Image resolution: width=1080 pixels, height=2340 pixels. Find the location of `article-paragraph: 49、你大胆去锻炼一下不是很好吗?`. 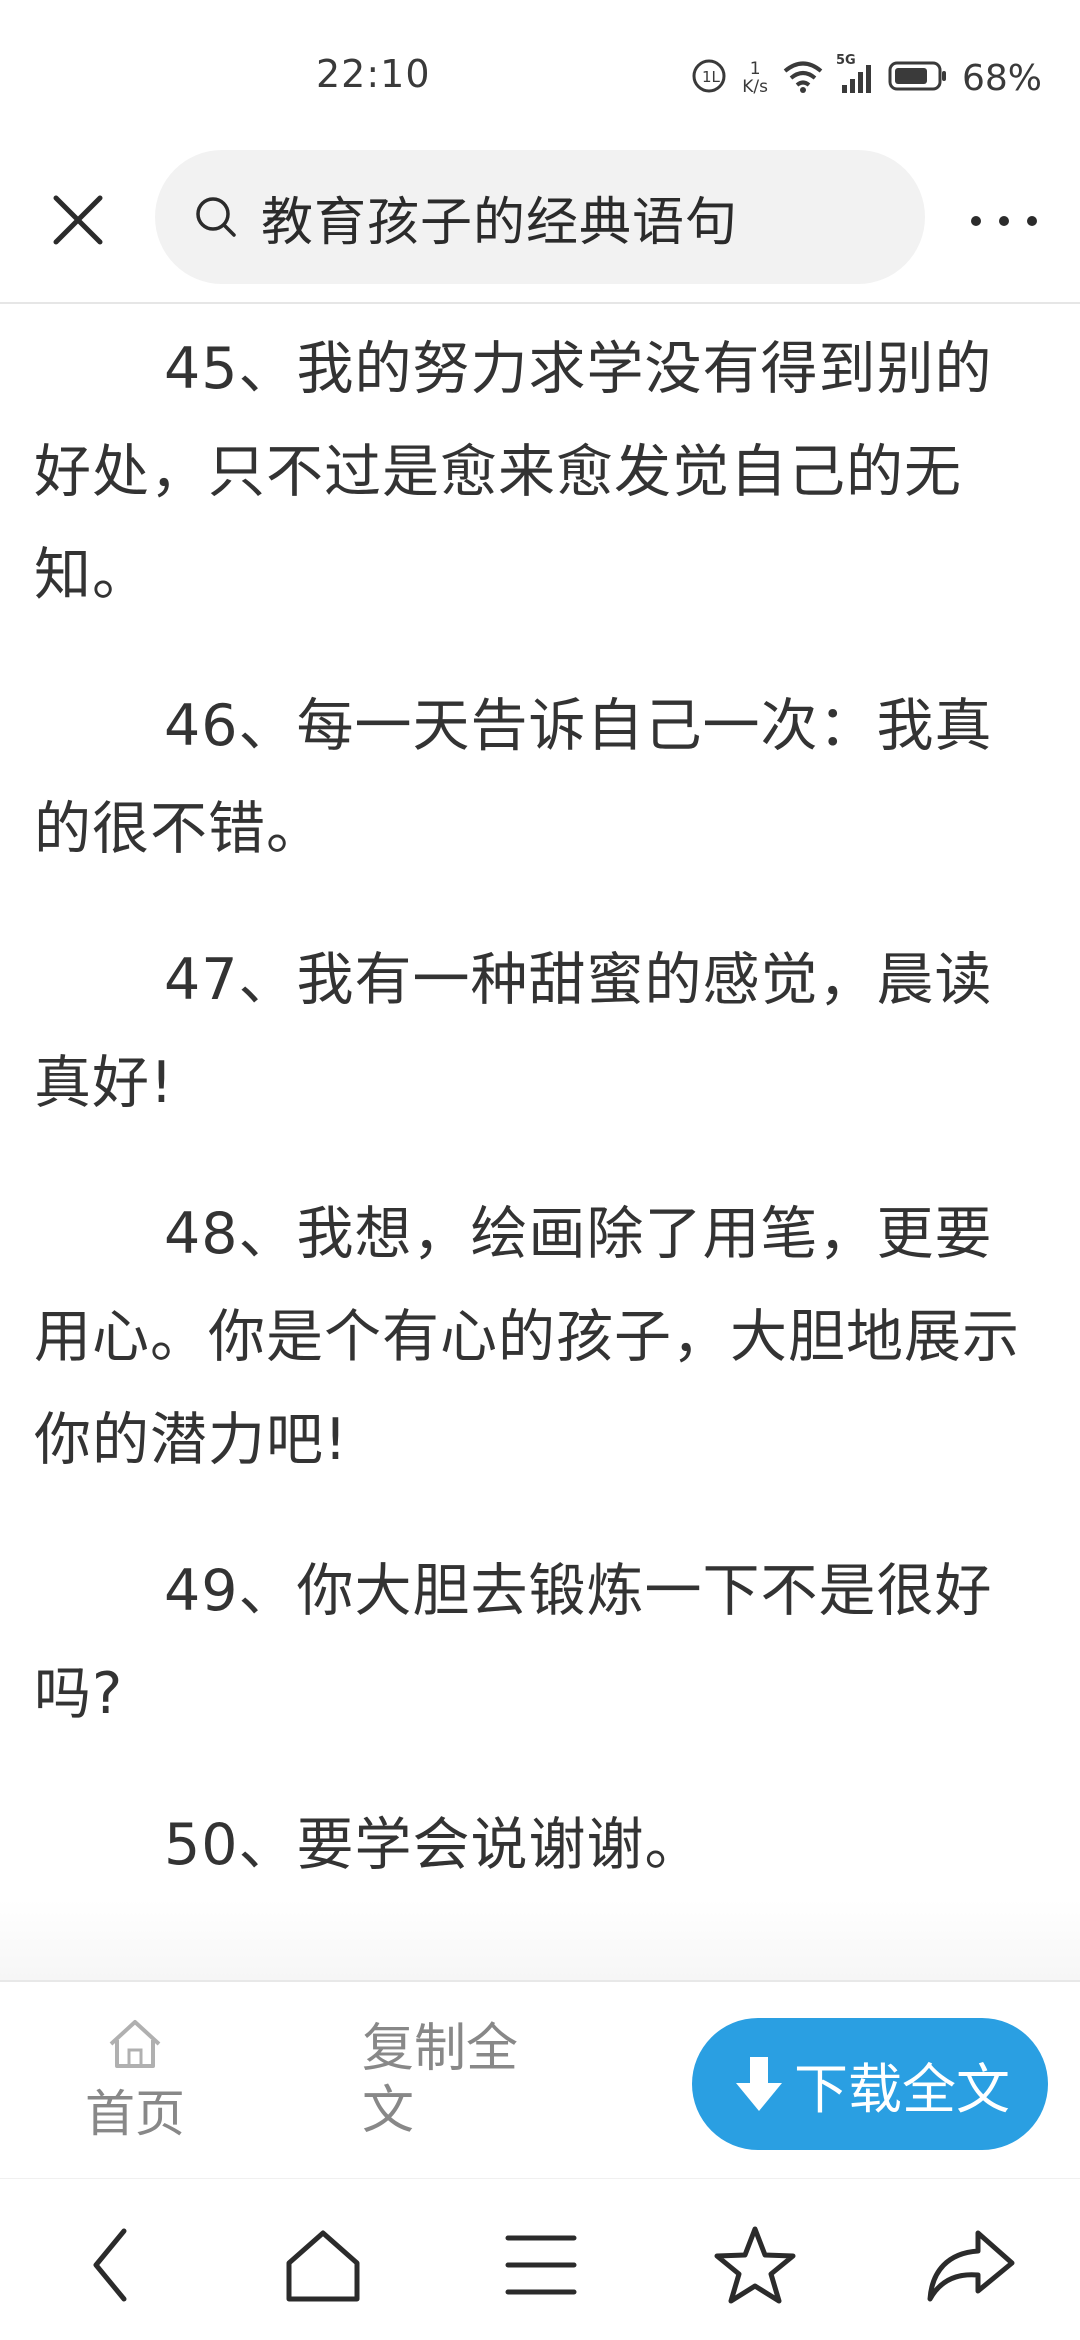

article-paragraph: 49、你大胆去锻炼一下不是很好吗? is located at coordinates (513, 1642).